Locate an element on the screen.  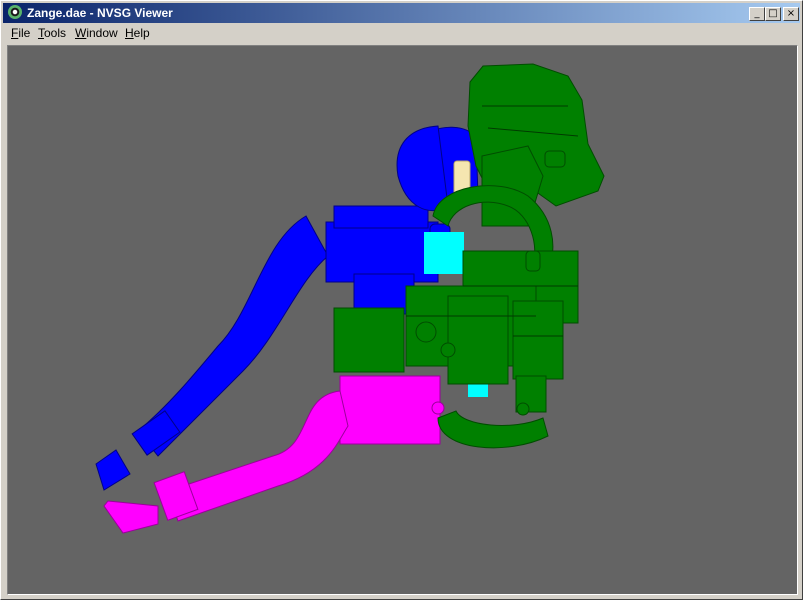
app-icon is located at coordinates (15, 12).